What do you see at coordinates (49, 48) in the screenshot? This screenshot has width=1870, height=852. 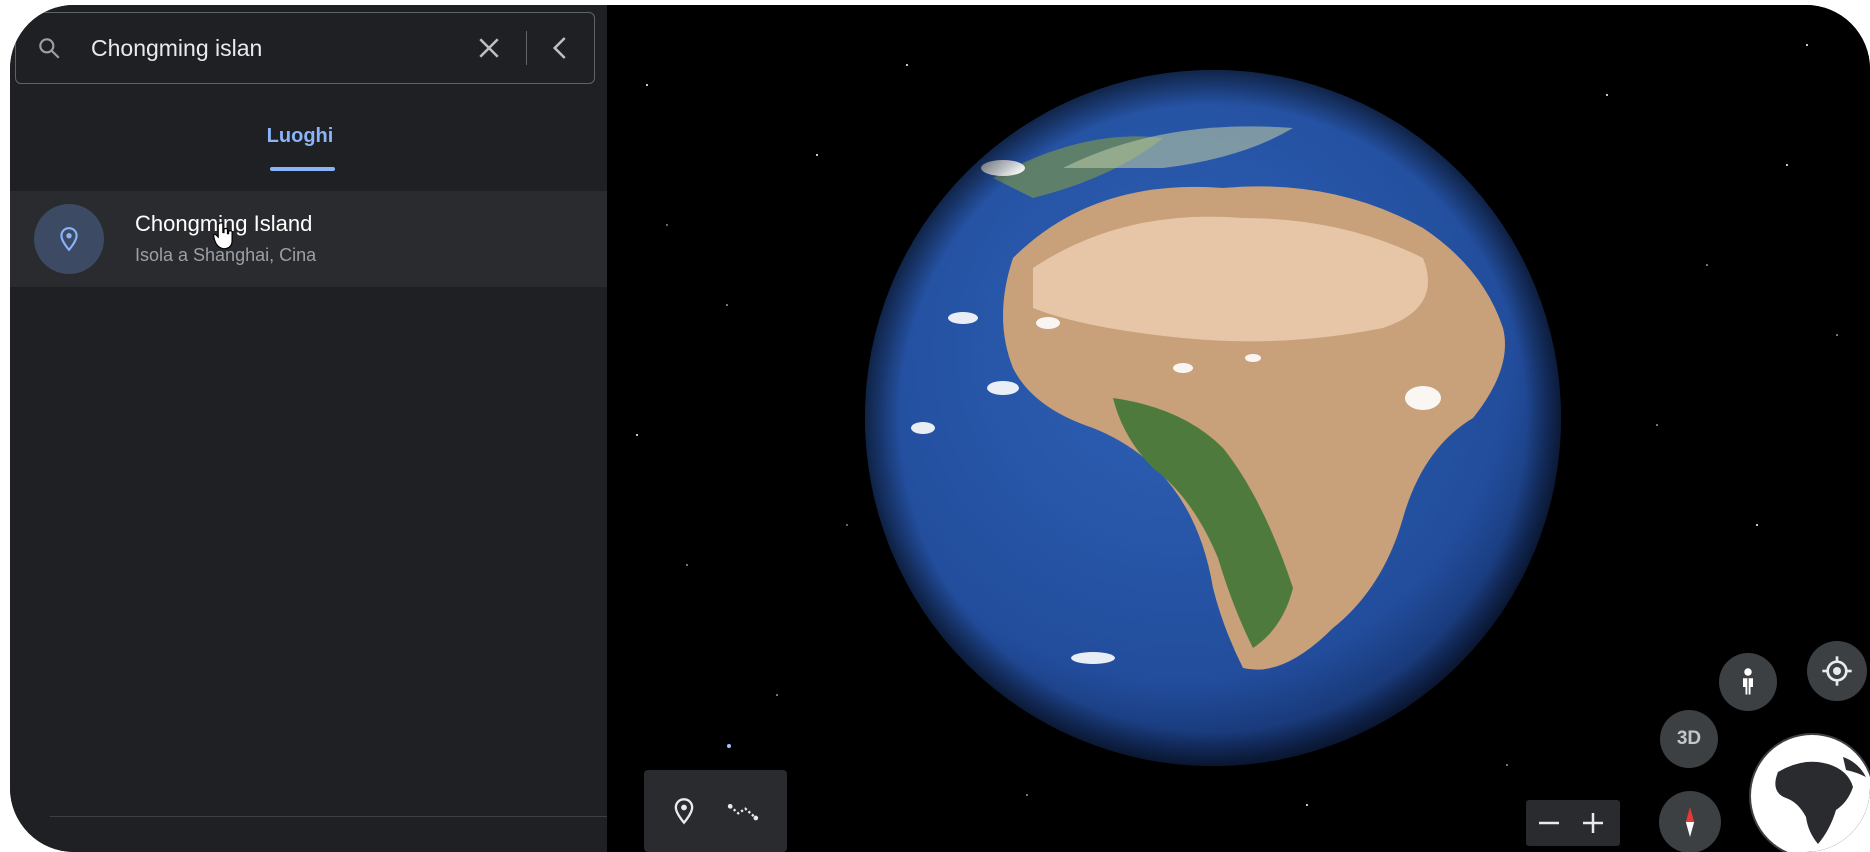 I see `search-icon` at bounding box center [49, 48].